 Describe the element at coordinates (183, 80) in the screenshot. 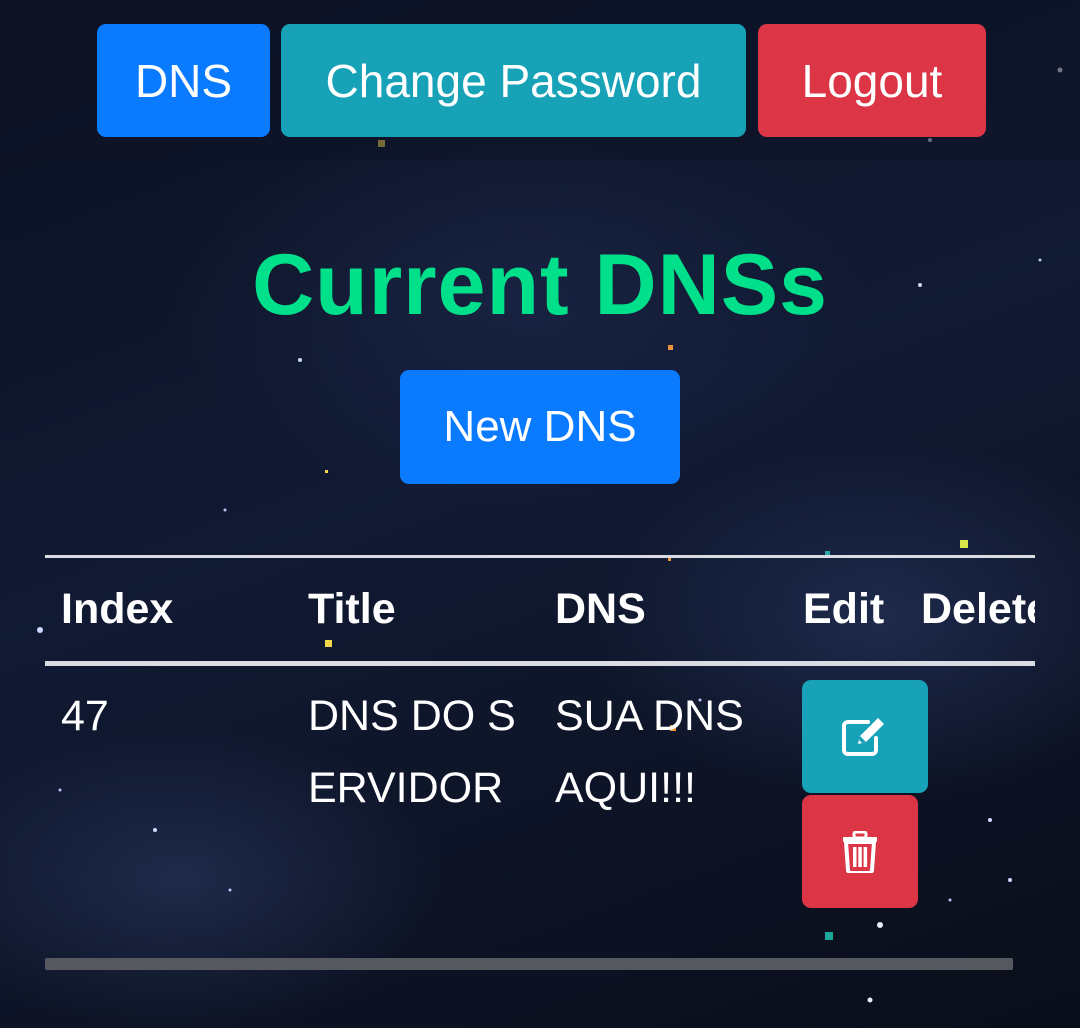

I see `nav-dns-button: DNS` at that location.